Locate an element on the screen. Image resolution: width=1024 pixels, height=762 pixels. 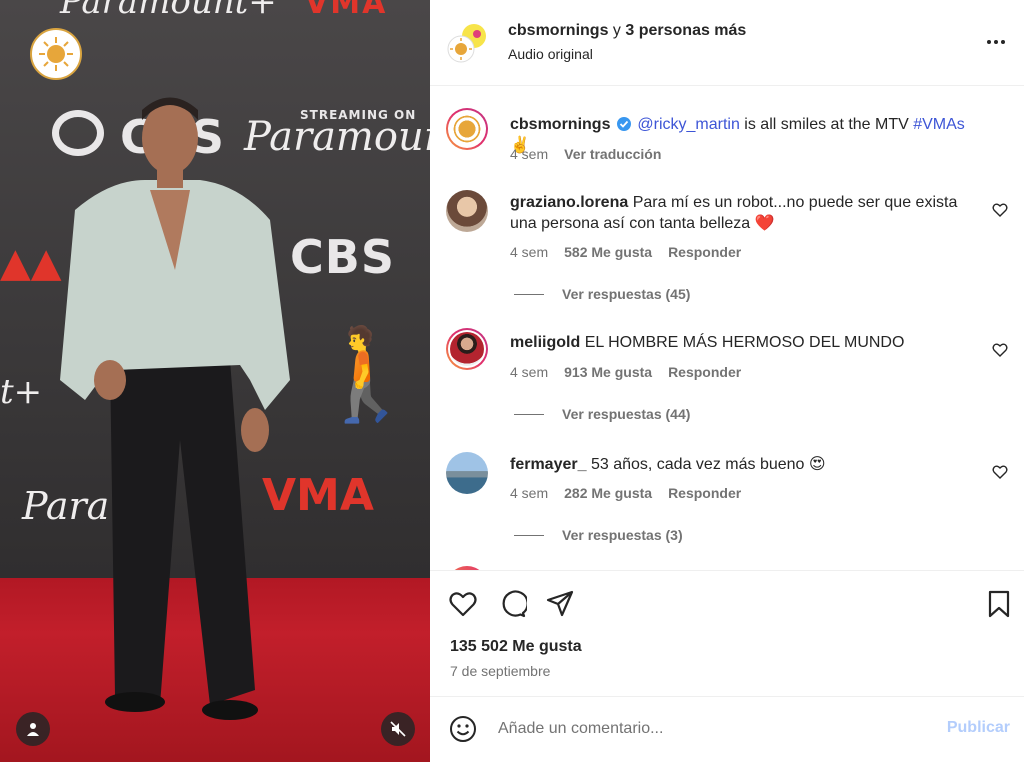
comment-likes: 582 Me gusta is located at coordinates (608, 252).